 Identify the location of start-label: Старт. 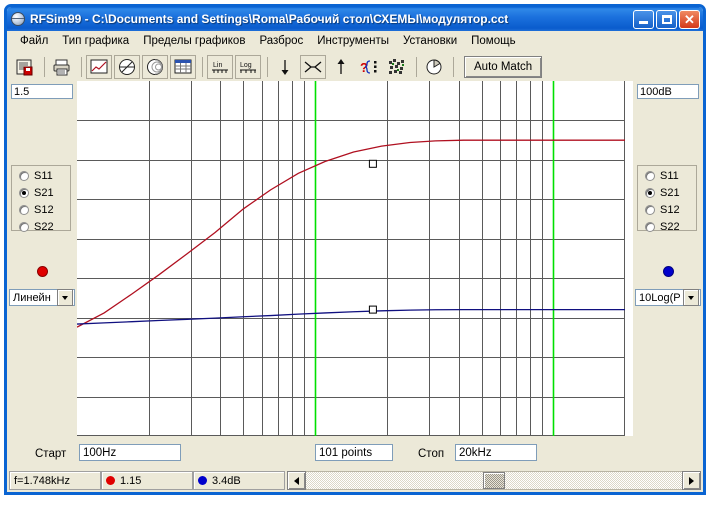
(51, 454).